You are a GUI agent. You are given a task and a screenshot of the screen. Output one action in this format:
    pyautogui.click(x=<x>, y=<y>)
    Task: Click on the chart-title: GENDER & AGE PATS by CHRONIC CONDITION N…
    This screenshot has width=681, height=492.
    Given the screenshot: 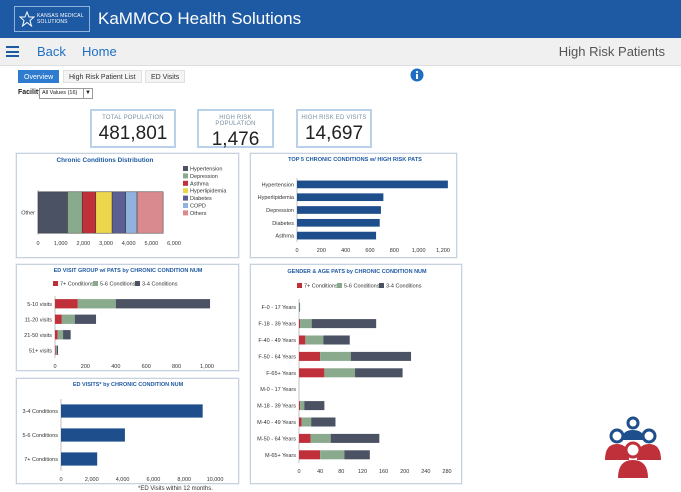 What is the action you would take?
    pyautogui.click(x=357, y=272)
    